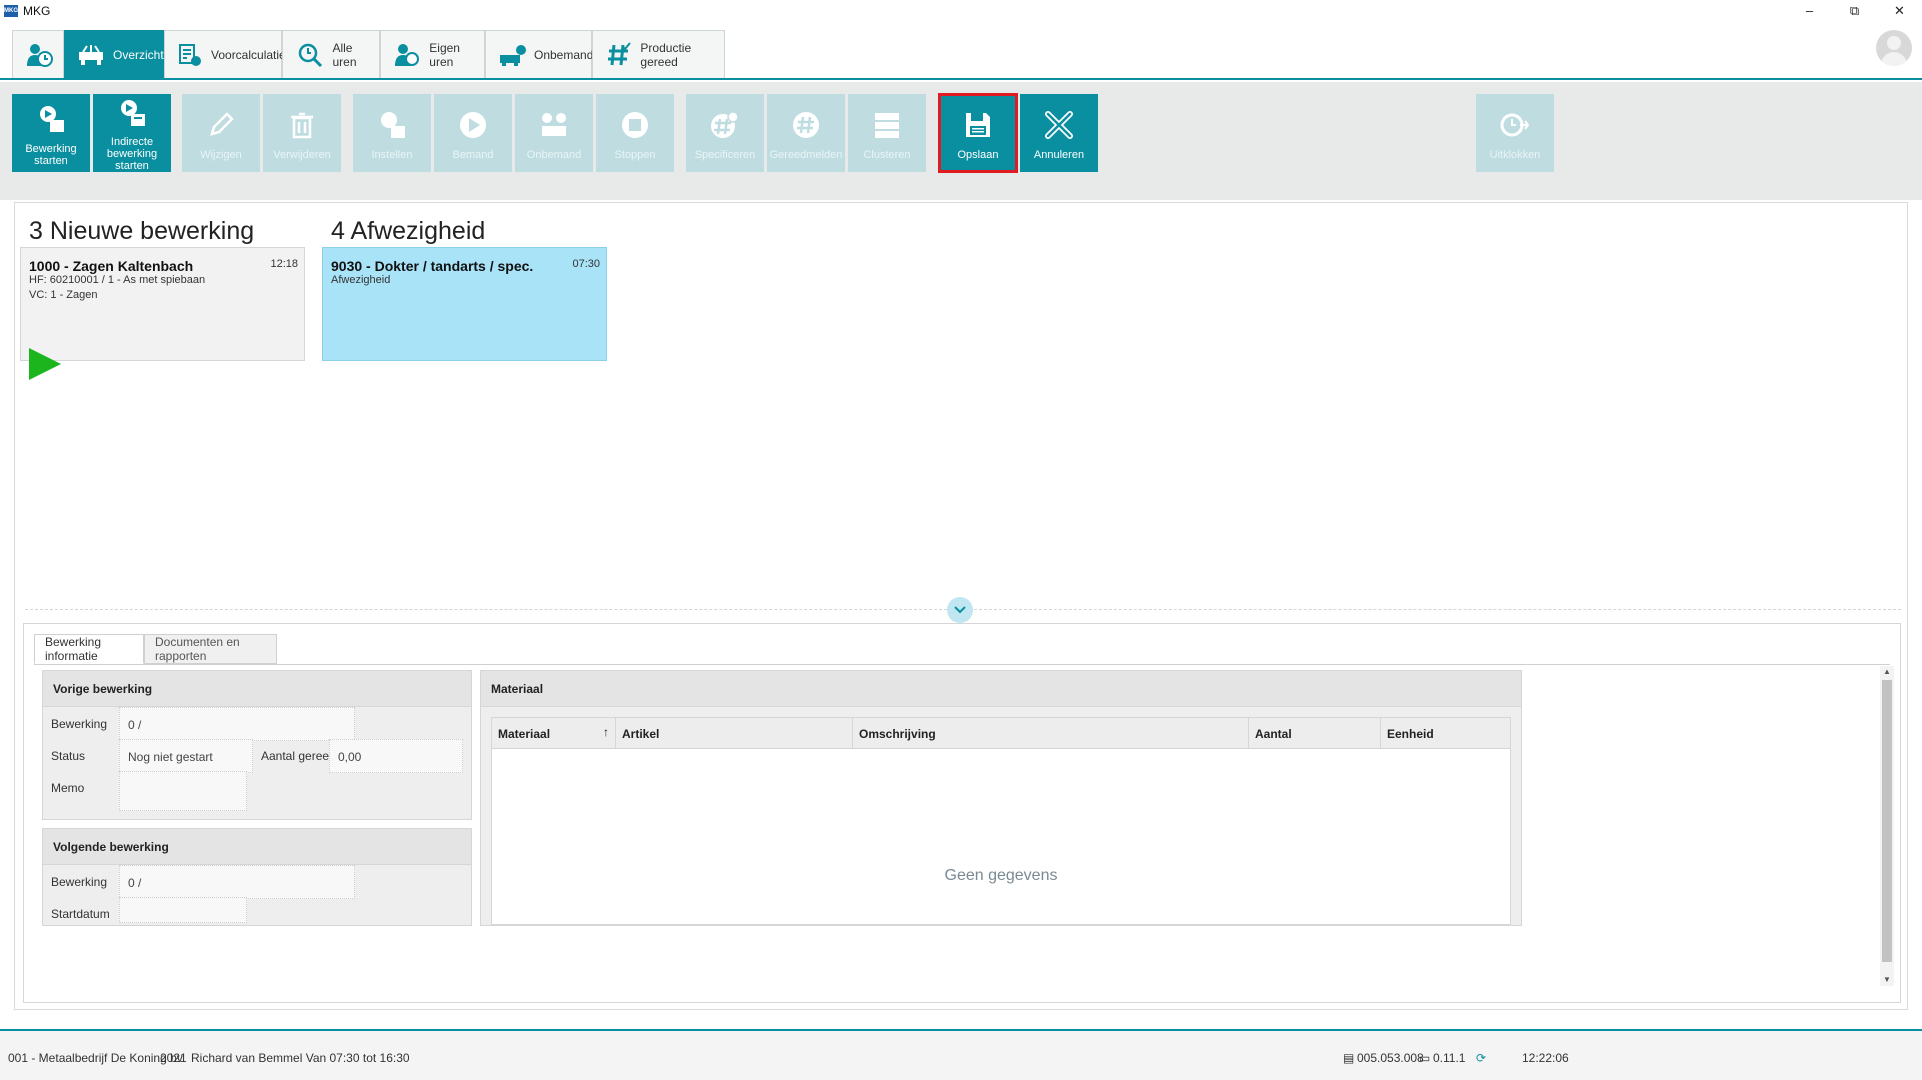 The height and width of the screenshot is (1080, 1922). Describe the element at coordinates (79, 882) in the screenshot. I see `field-label: Bewerking` at that location.